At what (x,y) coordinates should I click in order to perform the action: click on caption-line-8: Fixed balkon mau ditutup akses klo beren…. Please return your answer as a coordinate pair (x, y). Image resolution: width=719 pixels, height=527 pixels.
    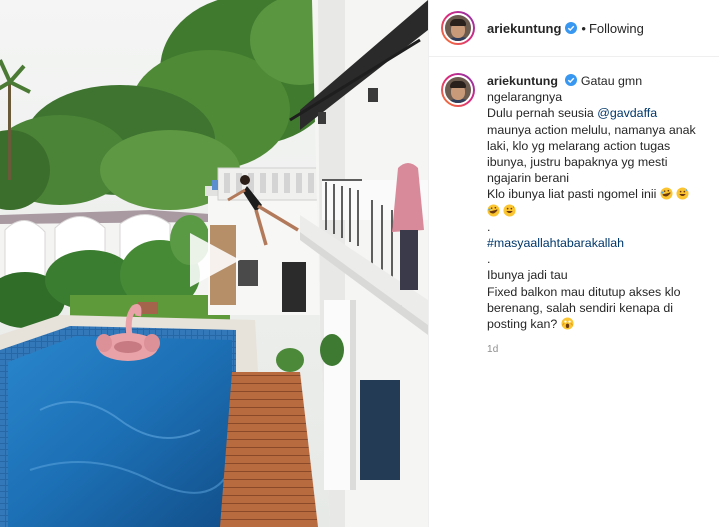
    Looking at the image, I should click on (584, 308).